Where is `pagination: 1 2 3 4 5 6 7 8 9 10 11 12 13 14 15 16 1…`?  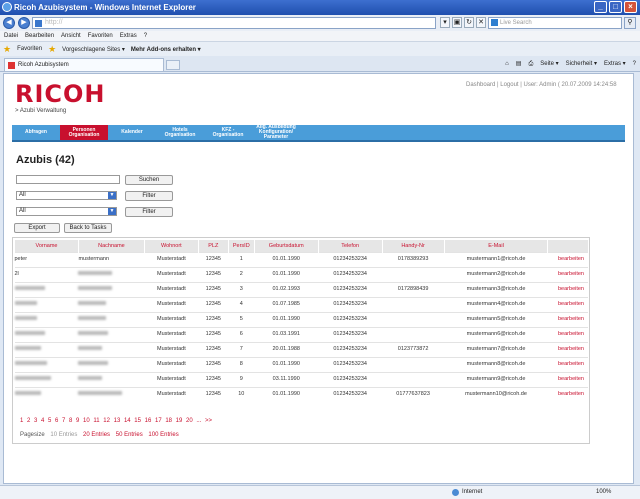
pagination: 1 2 3 4 5 6 7 8 9 10 11 12 13 14 15 16 1… is located at coordinates (116, 421).